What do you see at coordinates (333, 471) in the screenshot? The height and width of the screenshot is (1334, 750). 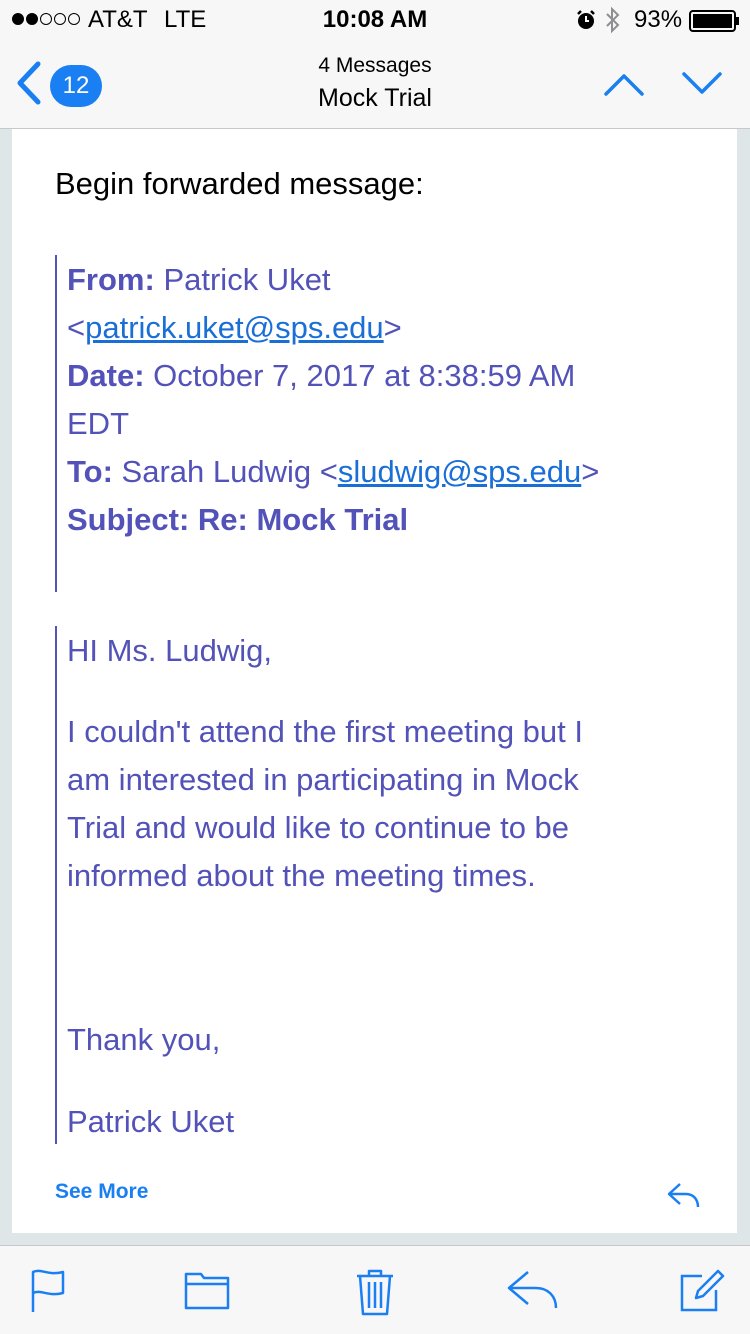 I see `to-line: To: Sarah Ludwig <sludwig@sps.edu>` at bounding box center [333, 471].